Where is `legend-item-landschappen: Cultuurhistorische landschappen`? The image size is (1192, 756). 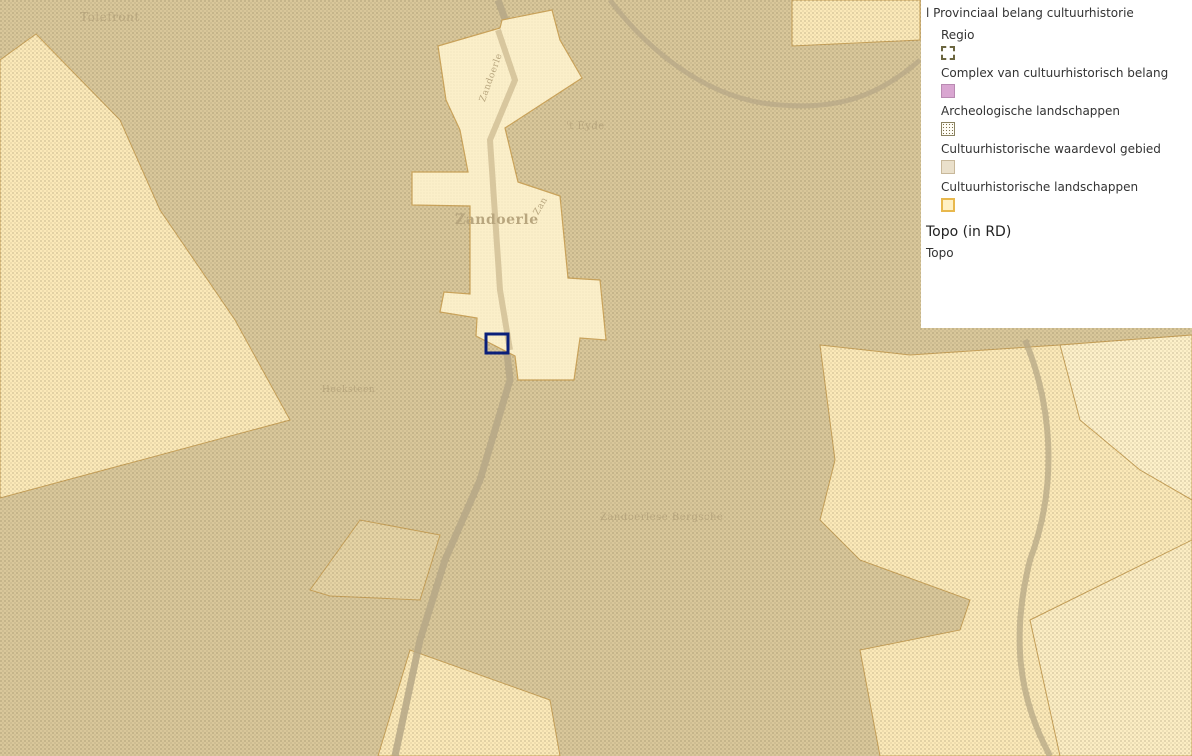 legend-item-landschappen: Cultuurhistorische landschappen is located at coordinates (1066, 196).